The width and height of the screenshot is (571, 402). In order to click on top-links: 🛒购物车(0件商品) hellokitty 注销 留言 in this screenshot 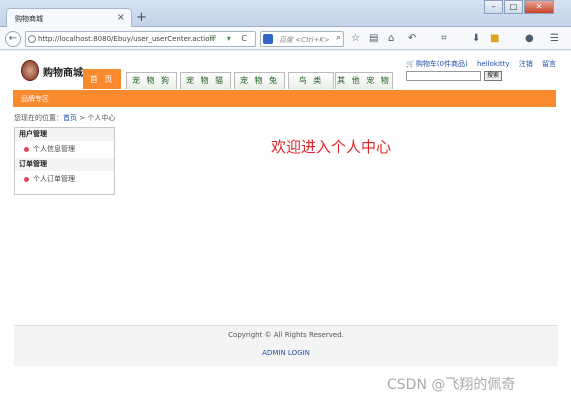, I will do `click(477, 64)`.